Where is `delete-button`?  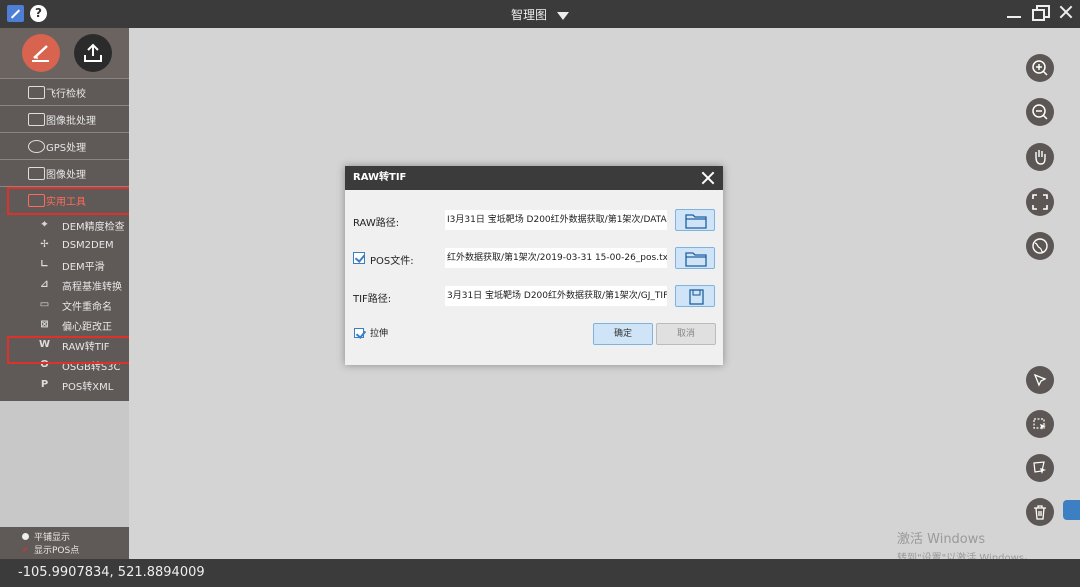
delete-button is located at coordinates (1040, 512).